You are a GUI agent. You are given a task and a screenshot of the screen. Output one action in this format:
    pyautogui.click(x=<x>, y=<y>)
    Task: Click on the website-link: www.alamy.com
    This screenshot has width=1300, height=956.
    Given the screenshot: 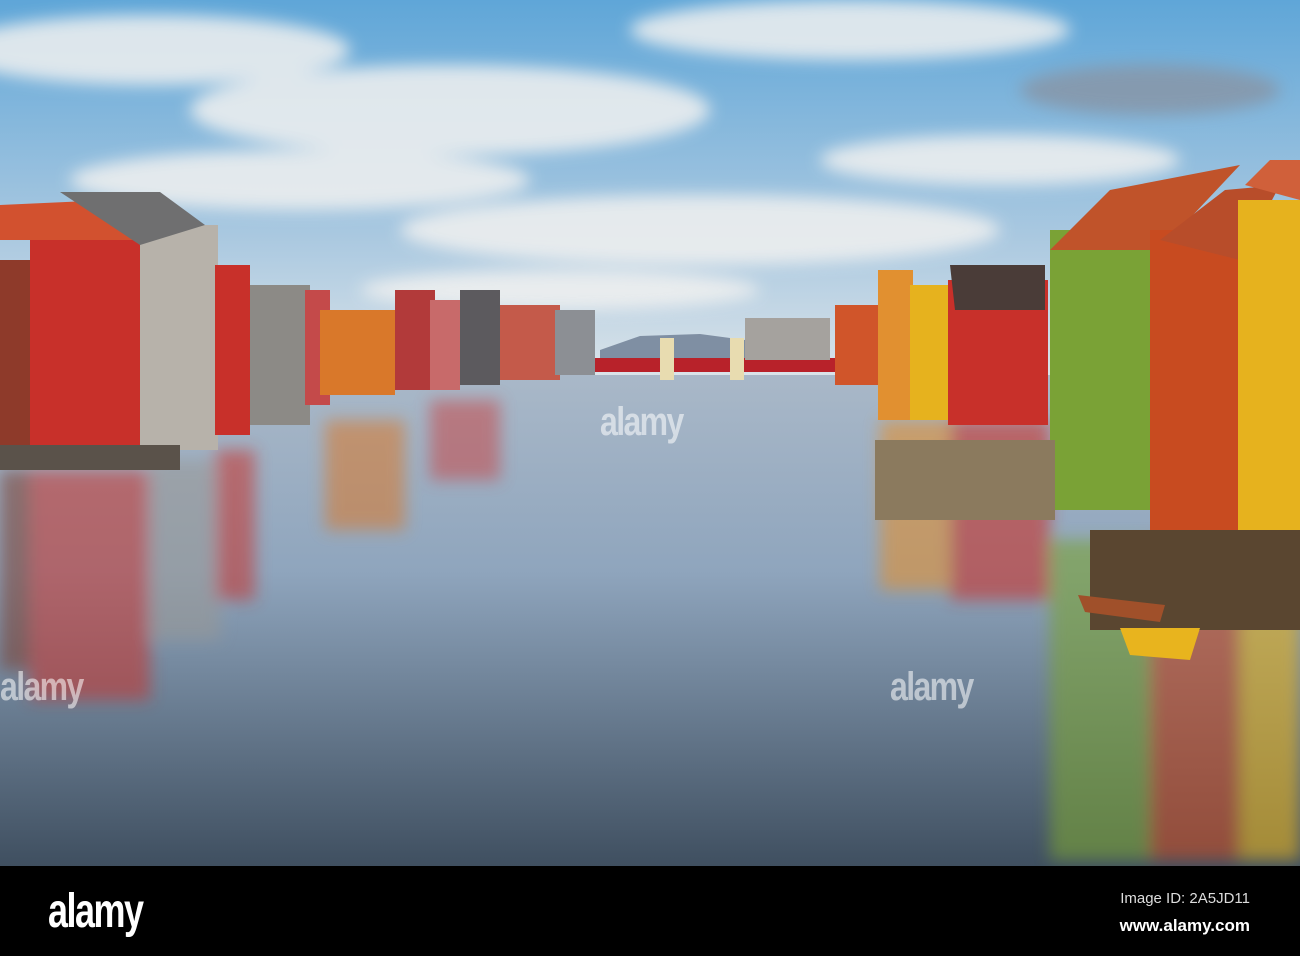 What is the action you would take?
    pyautogui.click(x=1185, y=926)
    